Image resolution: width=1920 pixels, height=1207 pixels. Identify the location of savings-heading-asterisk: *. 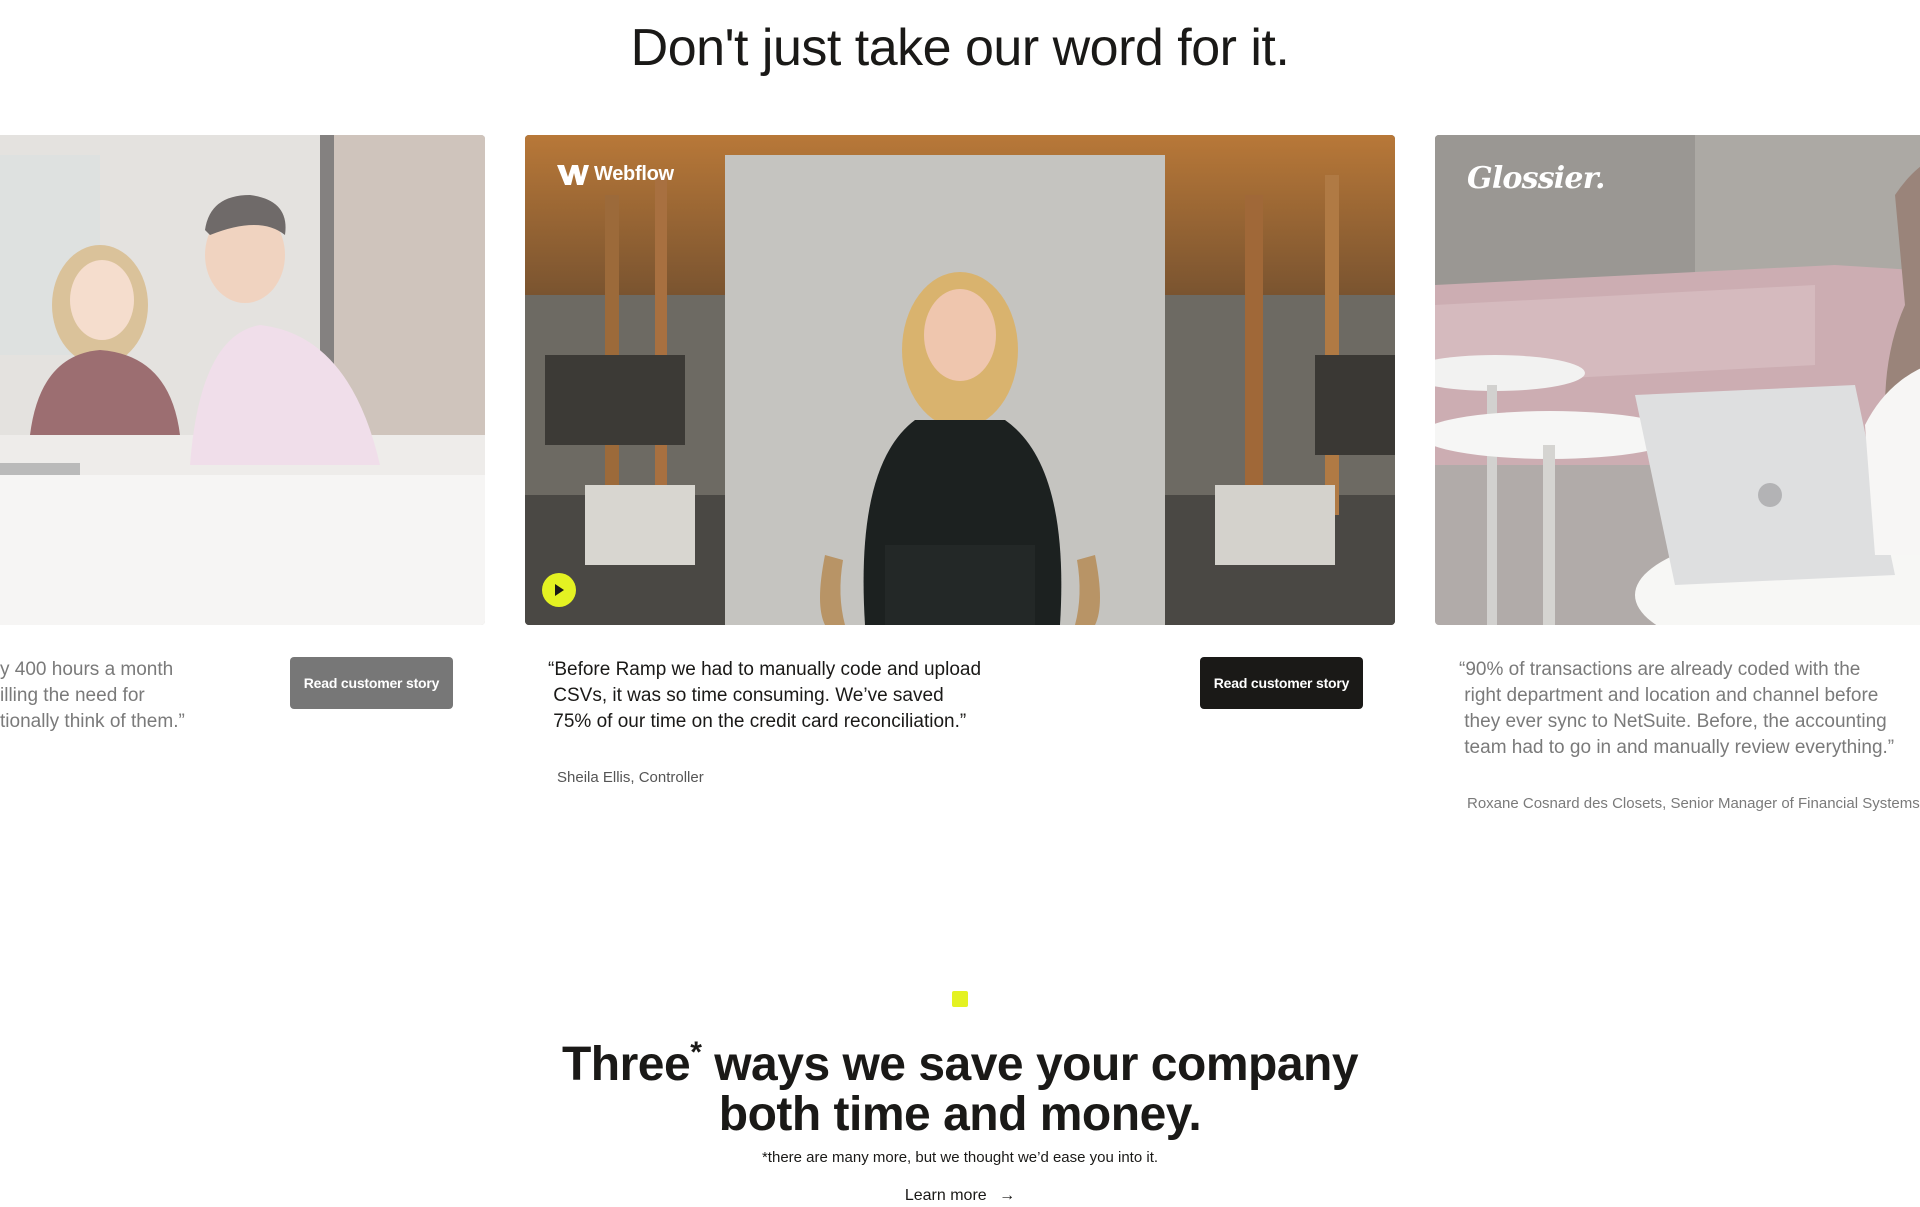
(696, 1052).